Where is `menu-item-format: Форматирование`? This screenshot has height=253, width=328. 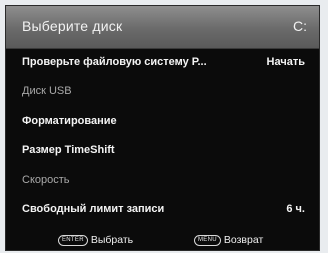 menu-item-format: Форматирование is located at coordinates (162, 121).